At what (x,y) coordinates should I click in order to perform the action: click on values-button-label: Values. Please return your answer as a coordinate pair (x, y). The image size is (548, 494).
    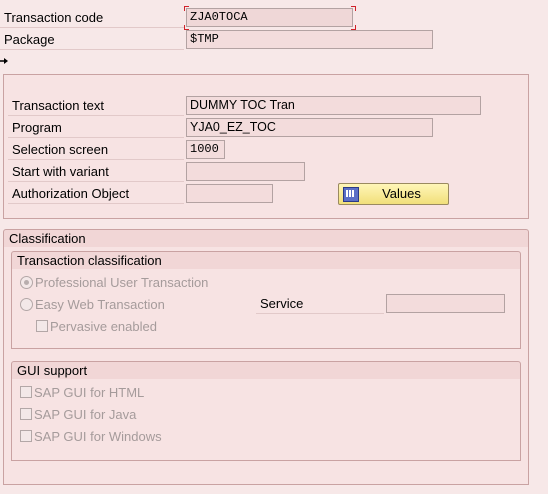
    Looking at the image, I should click on (401, 193).